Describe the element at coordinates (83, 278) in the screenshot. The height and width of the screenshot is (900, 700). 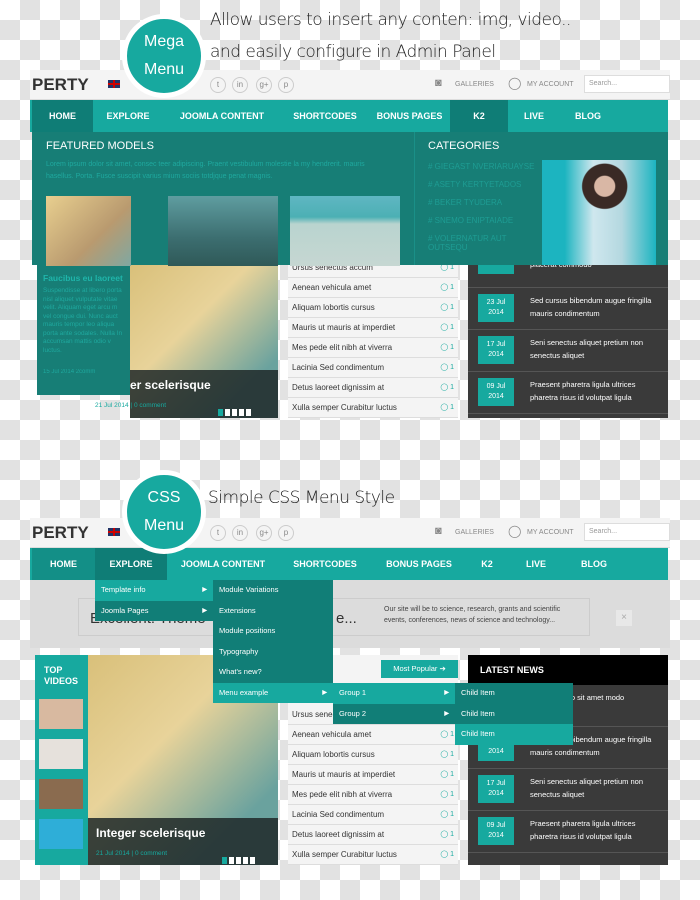
I see `featured-title: Faucibus eu laoreet` at that location.